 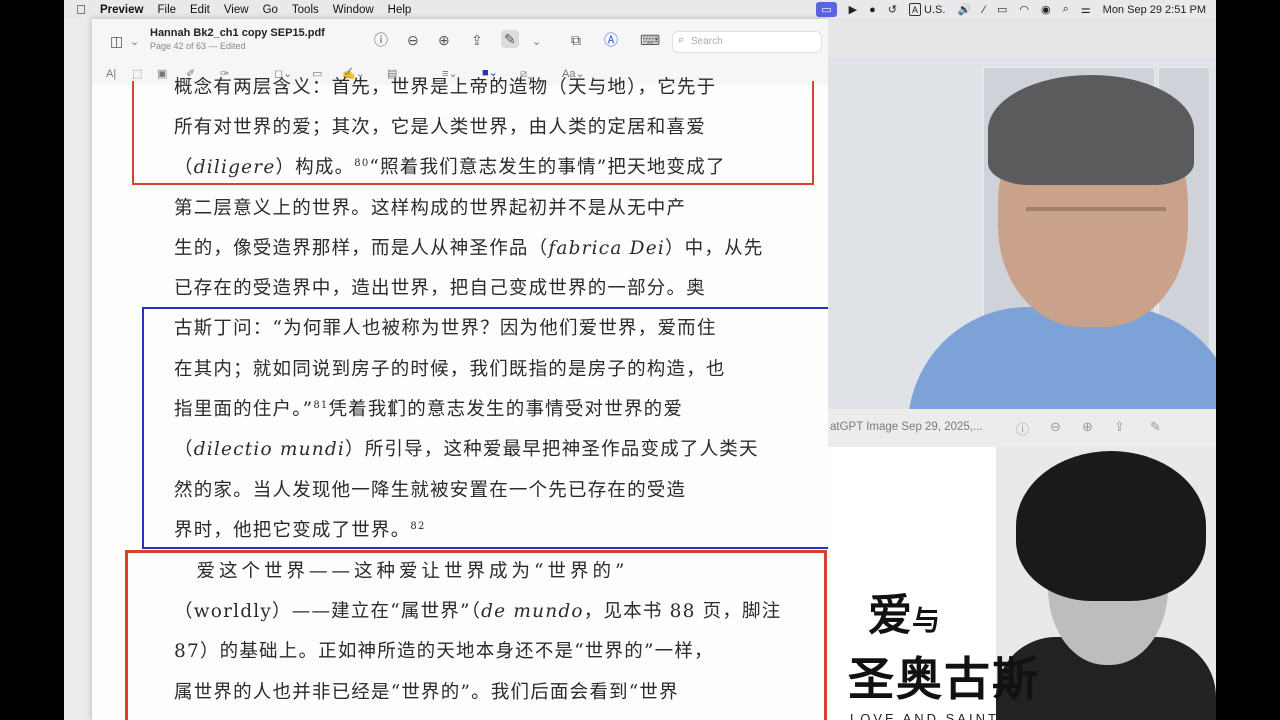 What do you see at coordinates (1154, 9) in the screenshot?
I see `menubar-clock: Mon Sep 29 2:51 PM` at bounding box center [1154, 9].